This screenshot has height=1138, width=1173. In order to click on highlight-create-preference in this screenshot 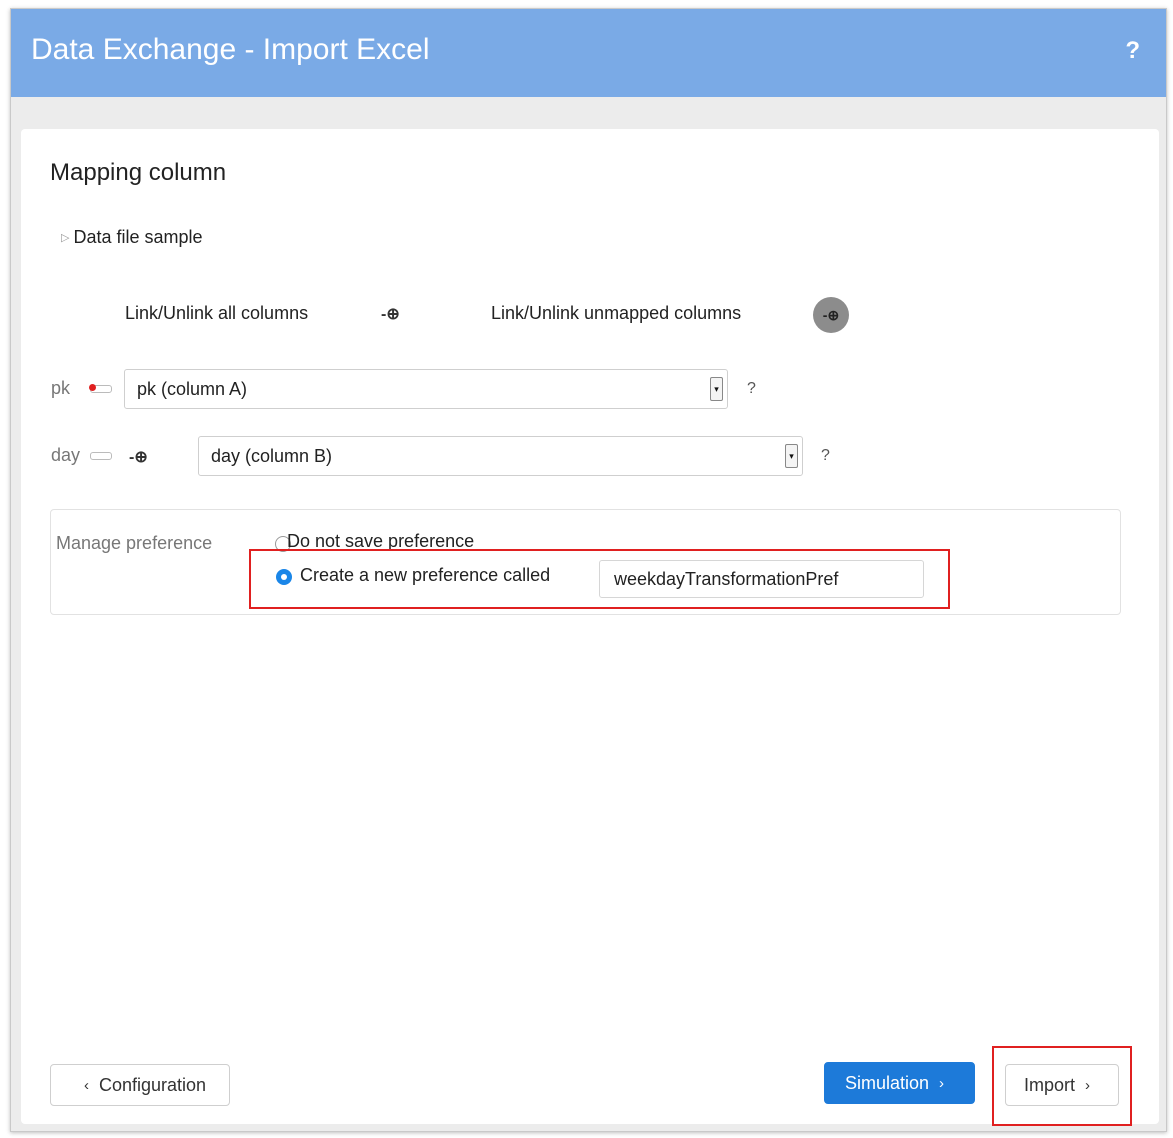, I will do `click(599, 579)`.